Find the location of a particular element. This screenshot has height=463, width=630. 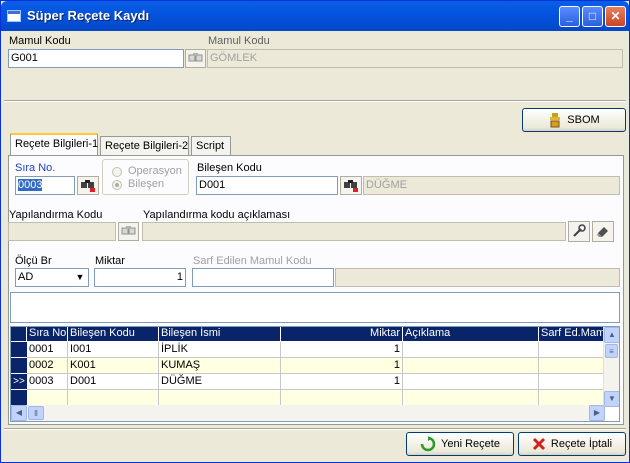

mamul-kodu-input: G001 is located at coordinates (96, 58).